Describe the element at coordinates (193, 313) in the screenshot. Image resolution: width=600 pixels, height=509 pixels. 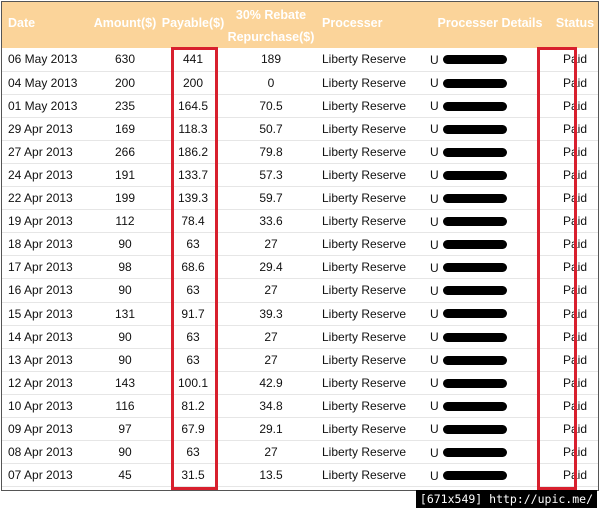
I see `cell-payable: 91.7` at that location.